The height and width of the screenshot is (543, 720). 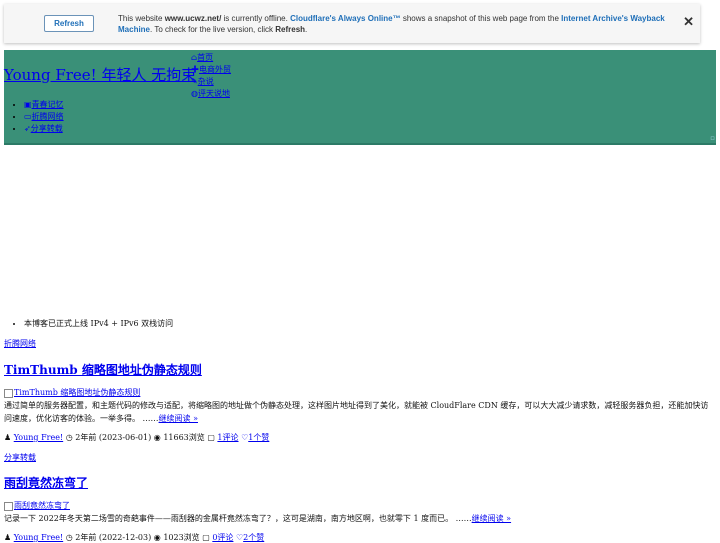 I want to click on sub-nav: ▣青春记忆 ▭折腾网络 ➶分享转载, so click(x=44, y=117).